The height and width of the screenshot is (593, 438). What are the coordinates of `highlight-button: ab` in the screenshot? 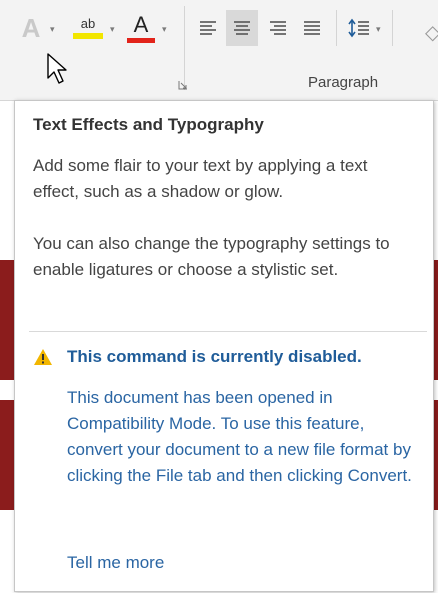 It's located at (88, 28).